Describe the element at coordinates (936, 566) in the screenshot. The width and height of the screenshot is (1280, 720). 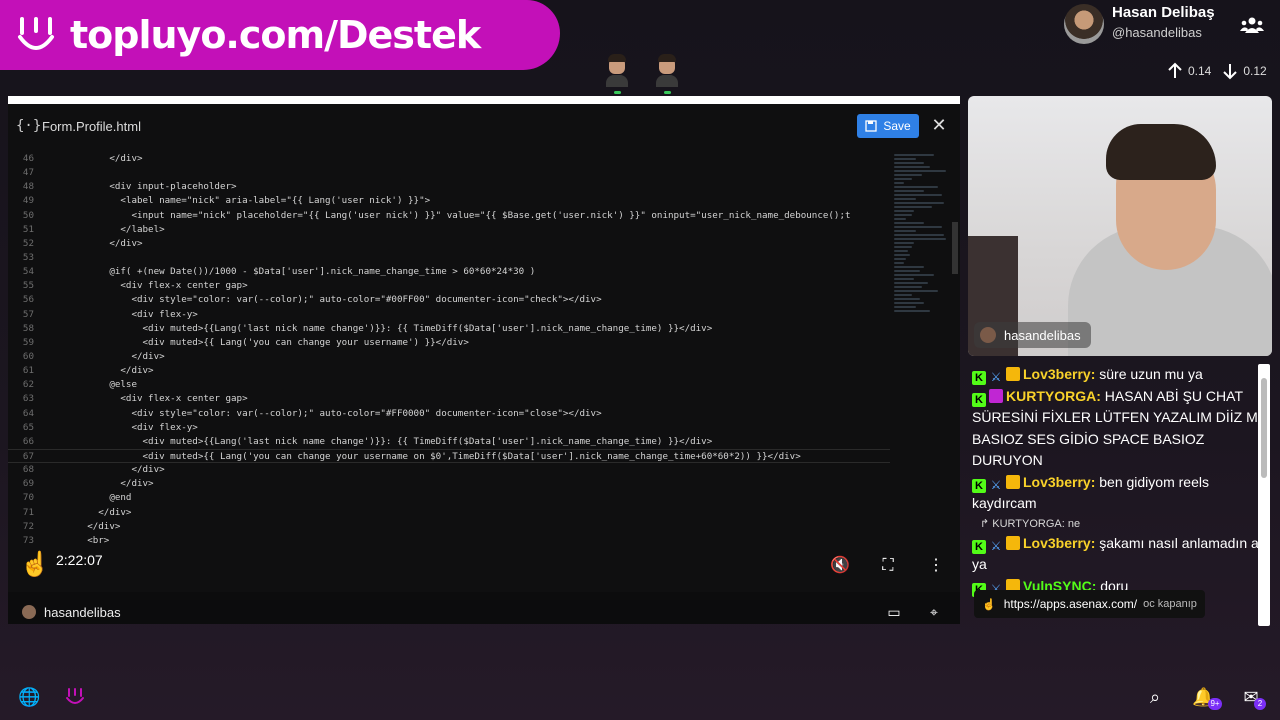
I see `more-options-icon: ⋮` at that location.